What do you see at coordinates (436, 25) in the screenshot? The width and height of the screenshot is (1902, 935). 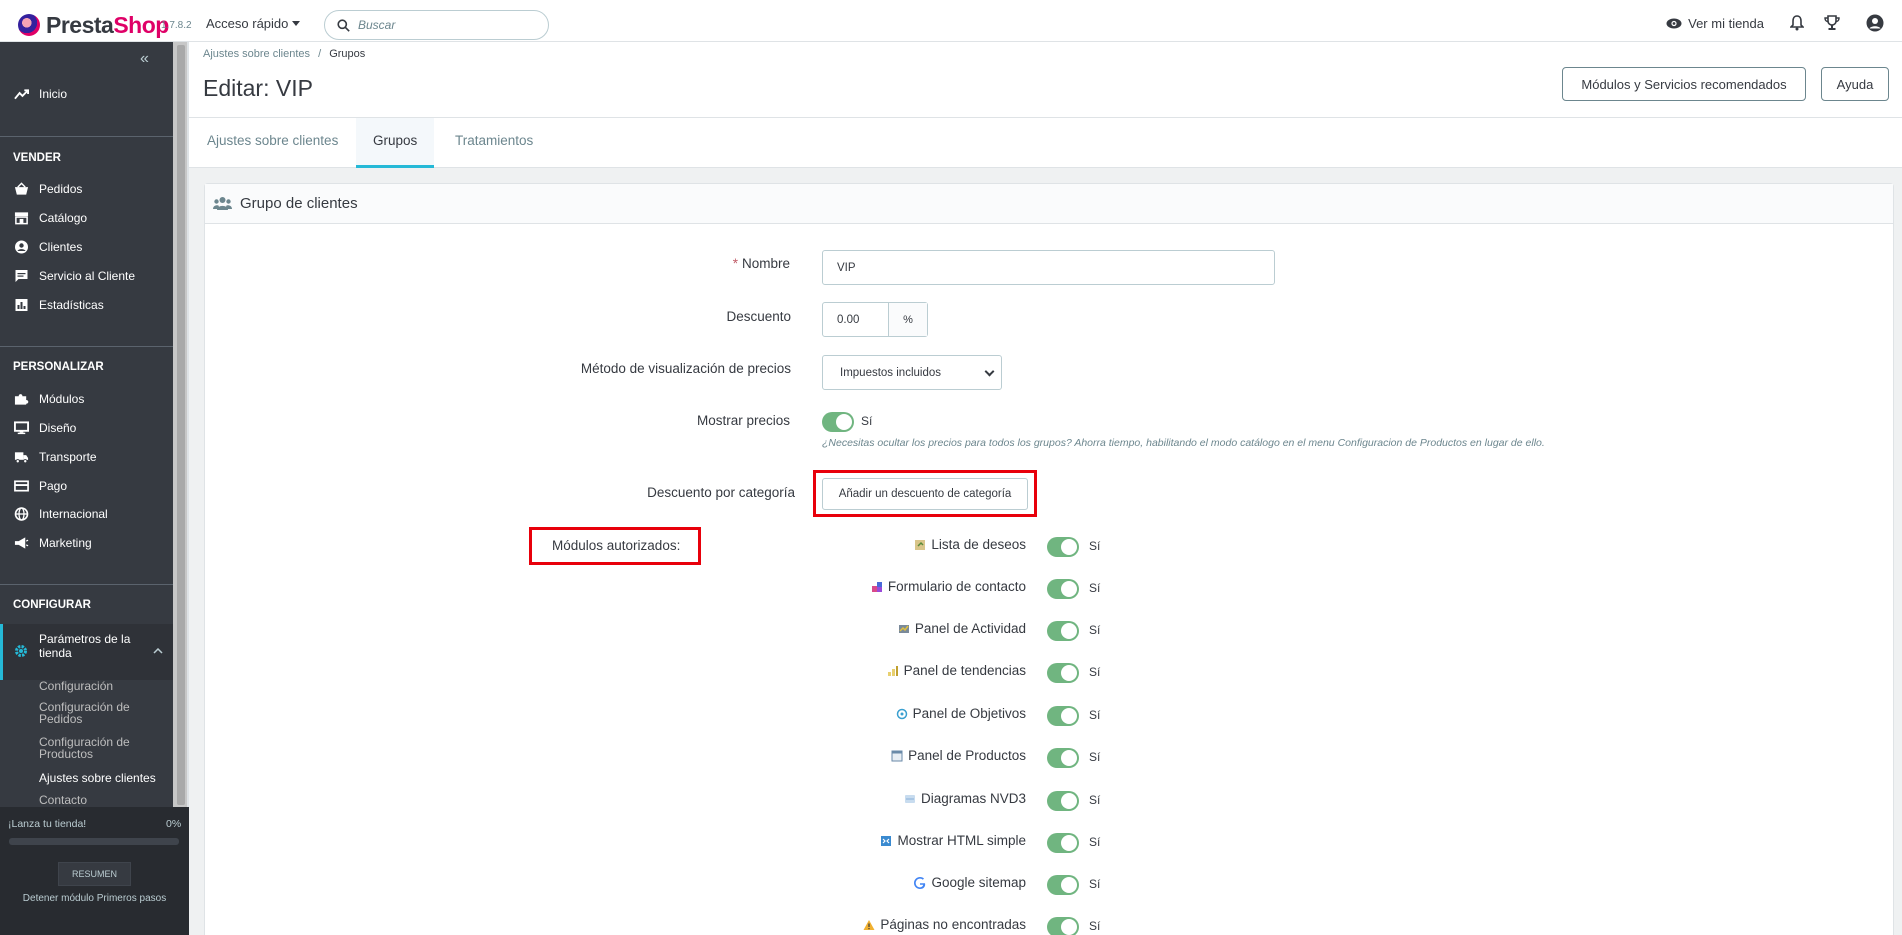 I see `search-input: Buscar` at bounding box center [436, 25].